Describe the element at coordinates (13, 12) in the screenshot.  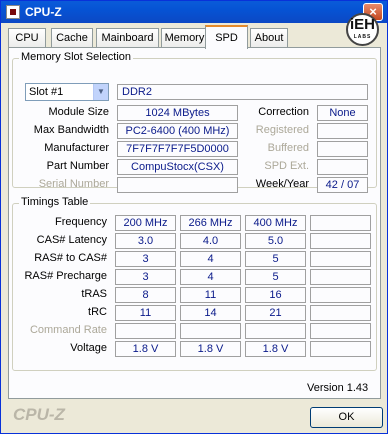
I see `app-icon` at that location.